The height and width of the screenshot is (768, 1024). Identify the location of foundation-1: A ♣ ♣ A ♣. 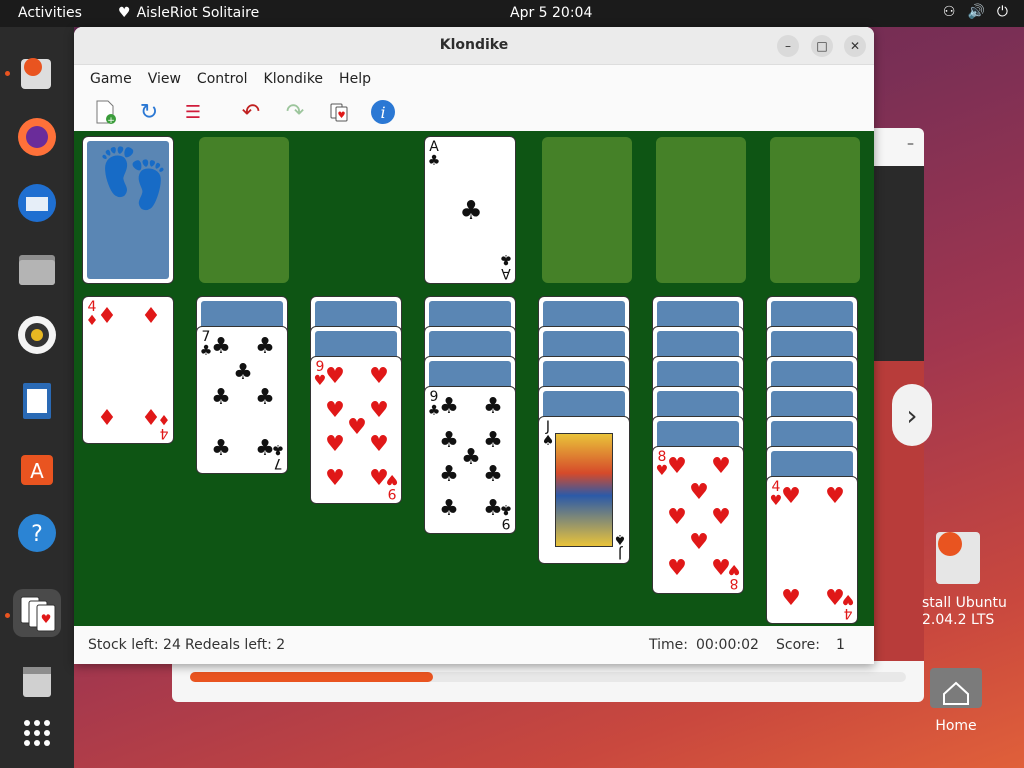
(470, 210).